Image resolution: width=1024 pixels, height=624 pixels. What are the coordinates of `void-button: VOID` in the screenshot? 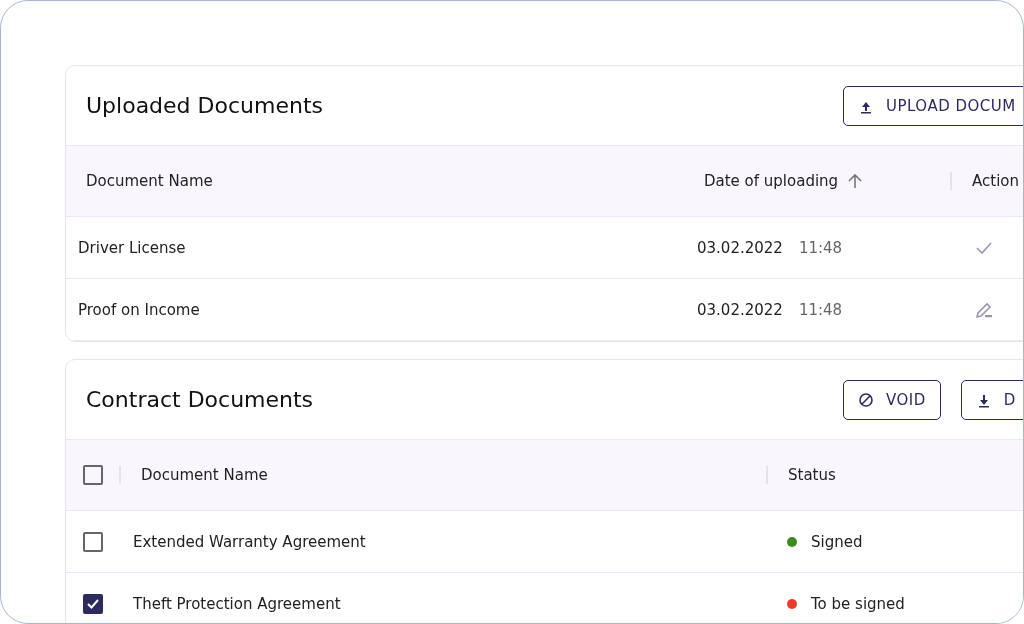 It's located at (892, 399).